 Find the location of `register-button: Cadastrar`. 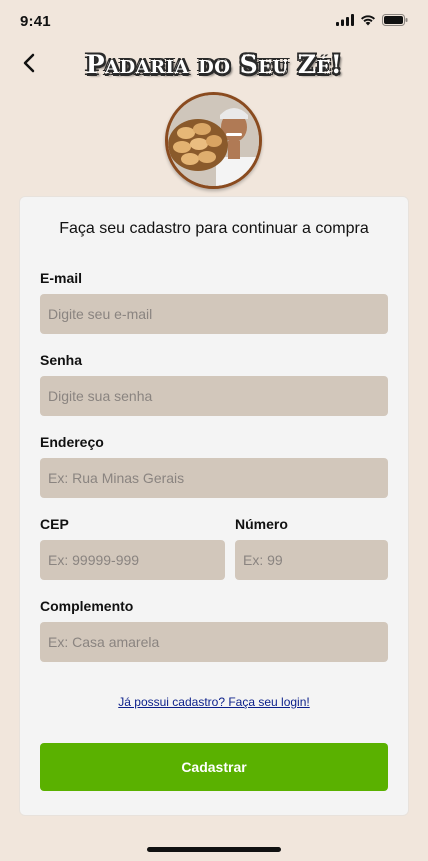

register-button: Cadastrar is located at coordinates (214, 767).